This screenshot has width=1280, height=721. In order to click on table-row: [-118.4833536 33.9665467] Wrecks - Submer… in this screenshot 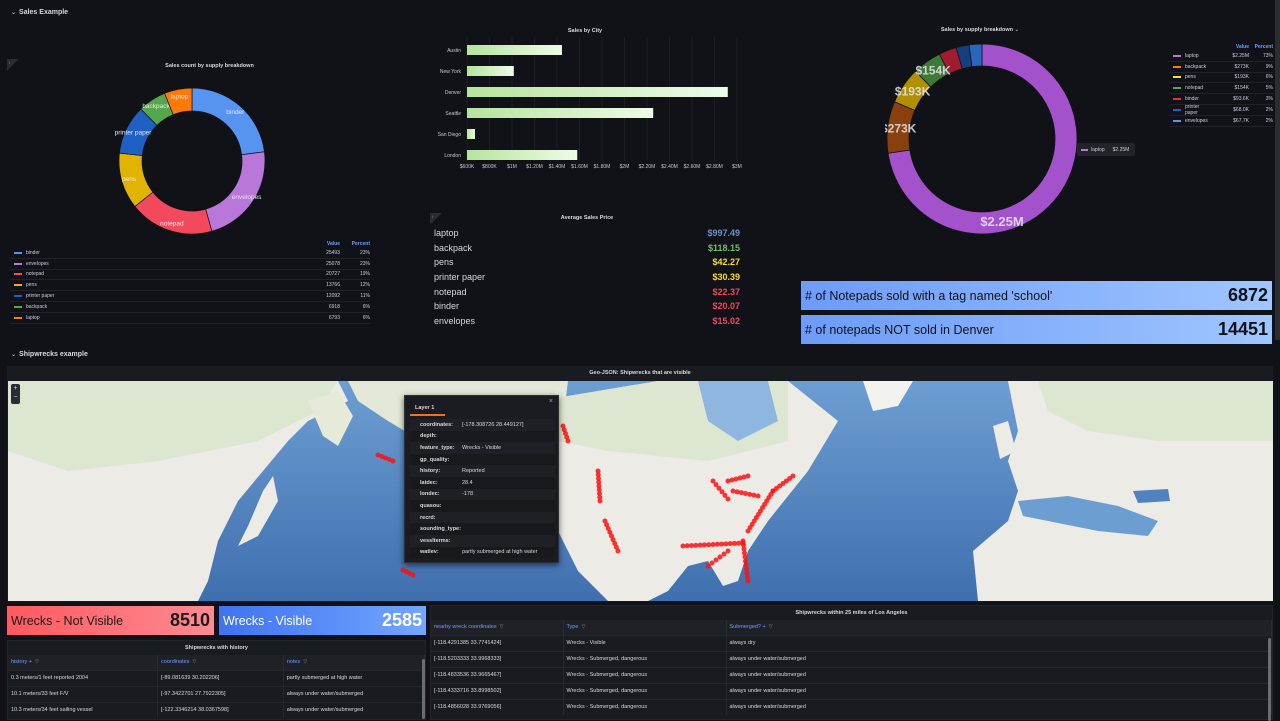, I will do `click(851, 674)`.